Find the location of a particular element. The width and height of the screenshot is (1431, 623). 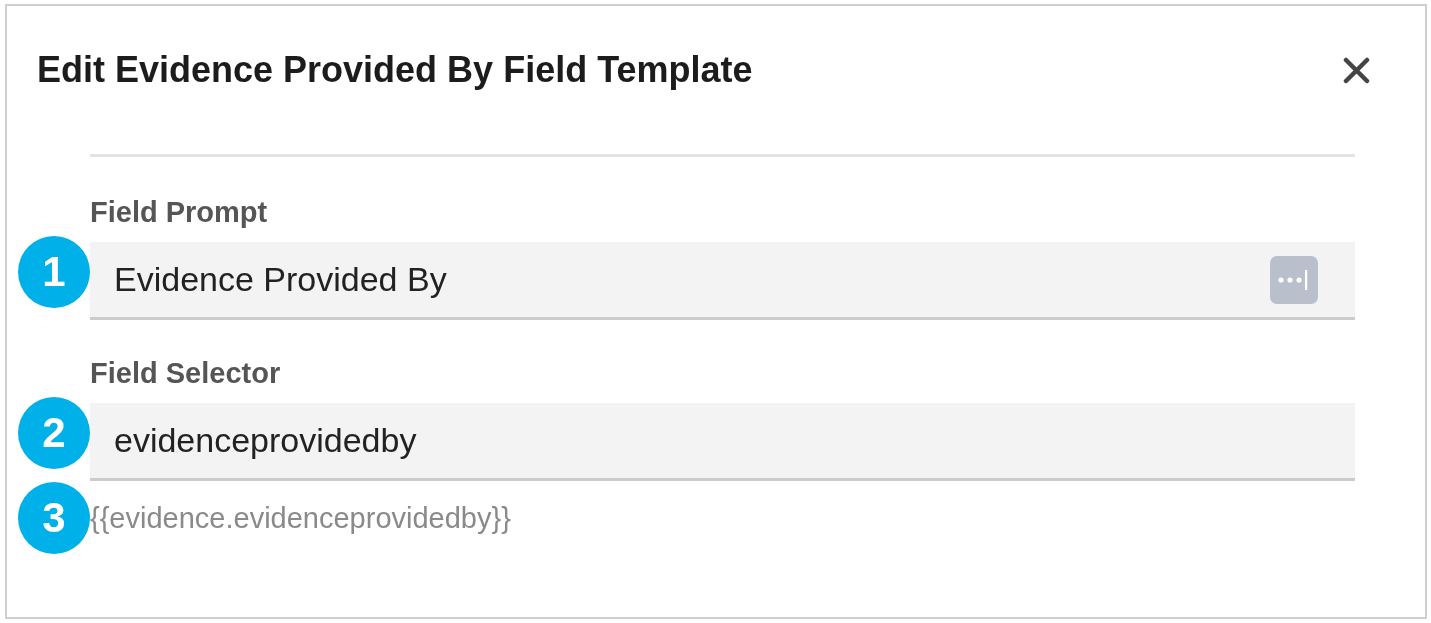

dialog-title: Edit Evidence Provided By Field Template is located at coordinates (395, 70).